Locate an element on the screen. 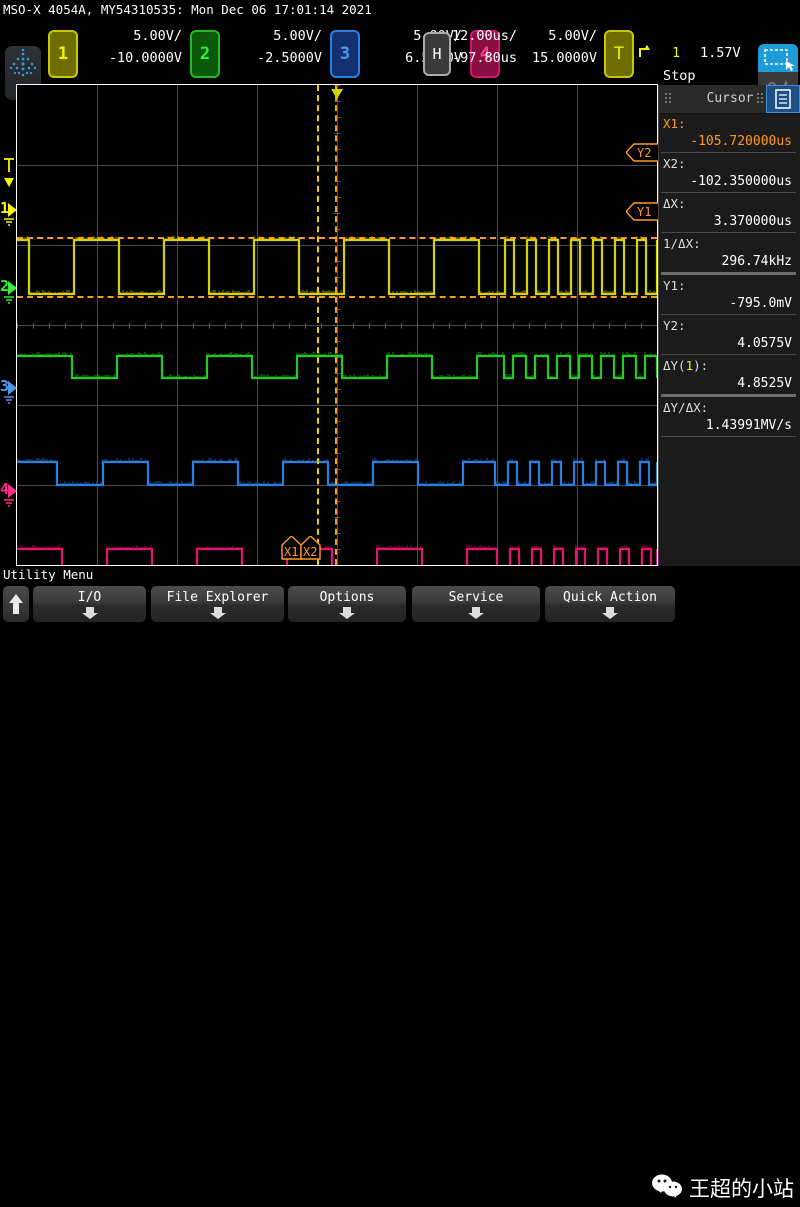 Image resolution: width=800 pixels, height=1207 pixels. cursor-row-key: ΔY/ΔX: is located at coordinates (686, 407).